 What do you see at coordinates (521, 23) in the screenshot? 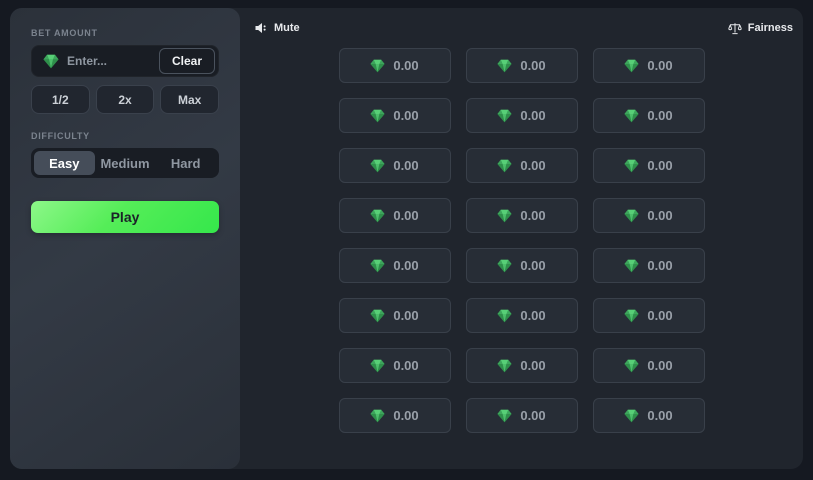
I see `game-topbar: Mute Fairness` at bounding box center [521, 23].